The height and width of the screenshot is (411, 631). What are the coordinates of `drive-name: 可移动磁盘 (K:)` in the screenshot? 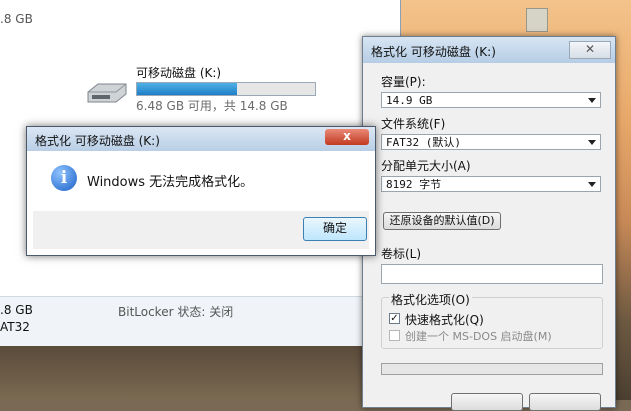 It's located at (178, 72).